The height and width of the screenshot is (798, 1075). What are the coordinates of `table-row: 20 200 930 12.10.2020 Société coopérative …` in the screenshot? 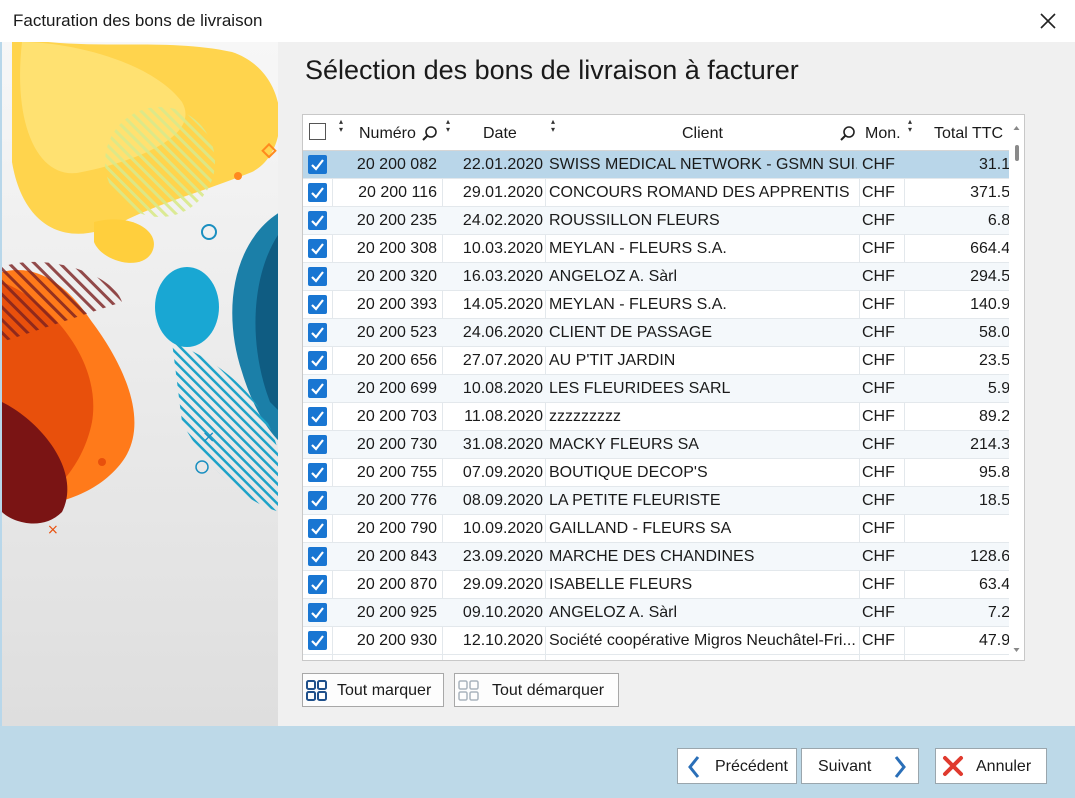 It's located at (663, 641).